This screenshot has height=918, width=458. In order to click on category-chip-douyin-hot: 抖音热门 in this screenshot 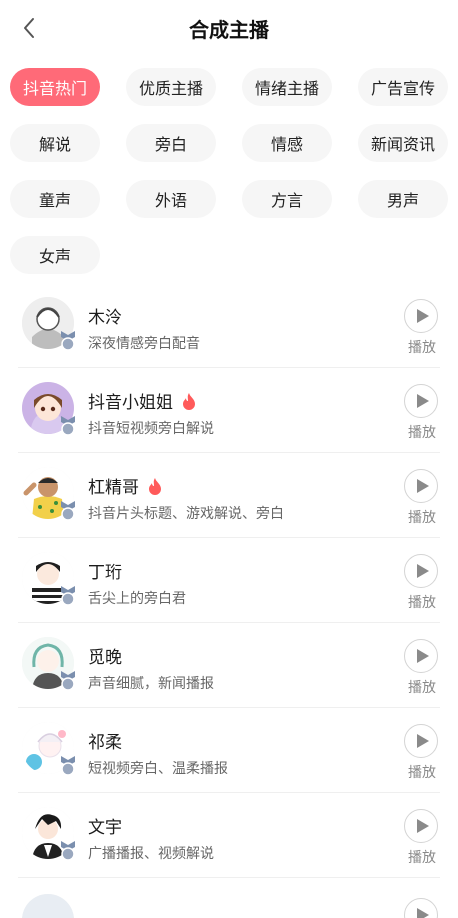, I will do `click(55, 87)`.